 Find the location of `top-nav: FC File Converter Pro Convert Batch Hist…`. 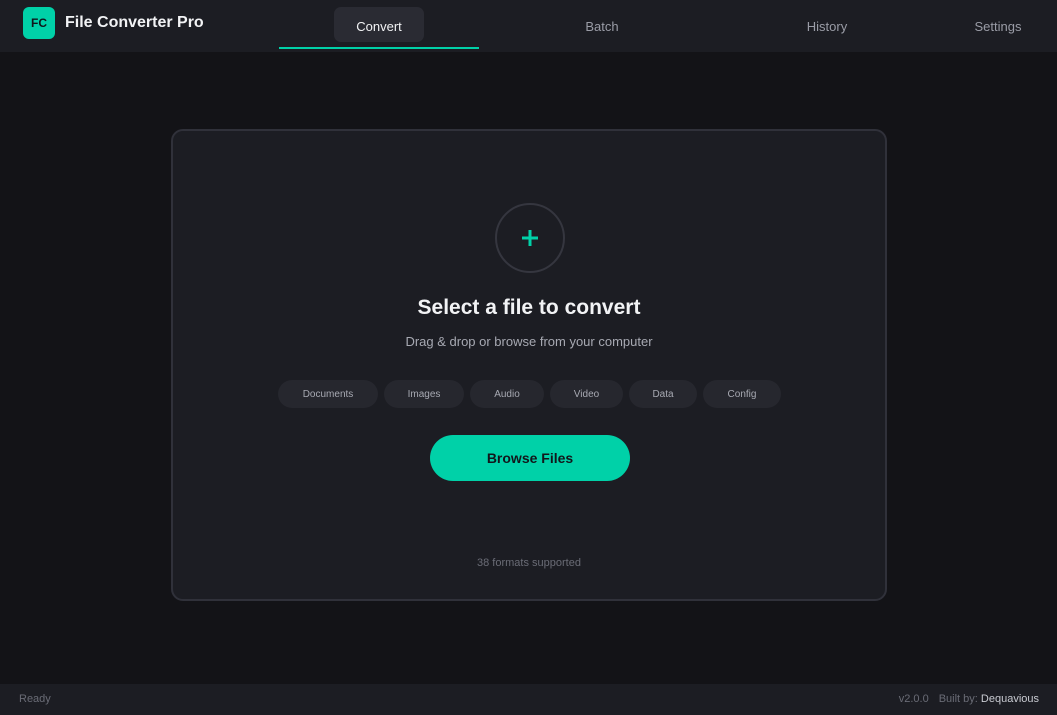

top-nav: FC File Converter Pro Convert Batch Hist… is located at coordinates (528, 26).